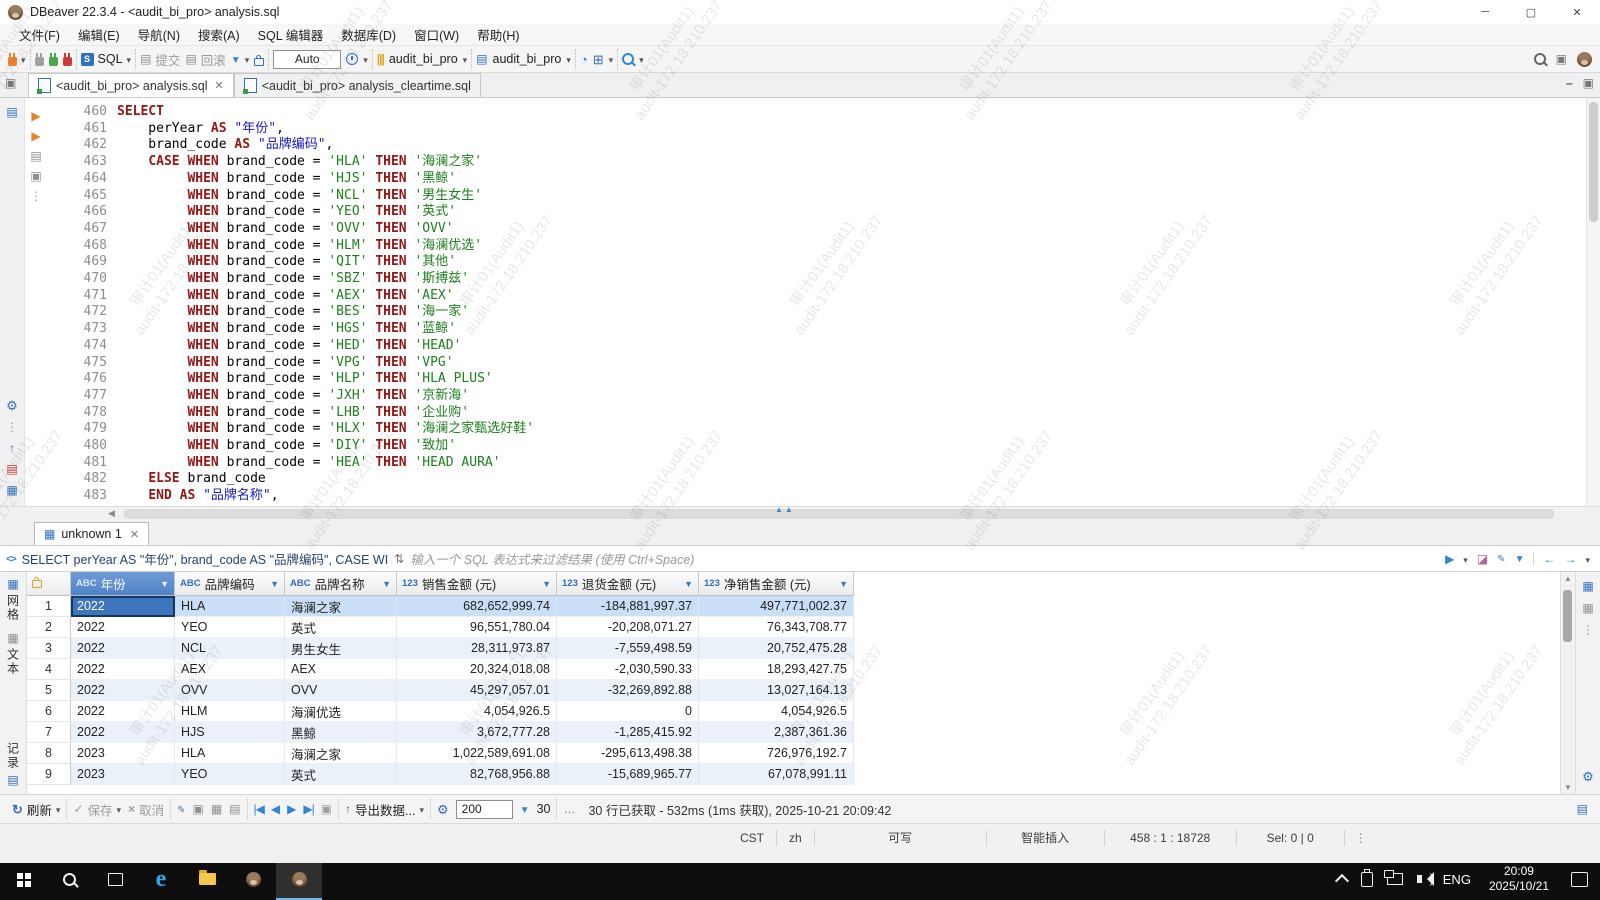 The width and height of the screenshot is (1600, 900). What do you see at coordinates (569, 809) in the screenshot?
I see `more-icon` at bounding box center [569, 809].